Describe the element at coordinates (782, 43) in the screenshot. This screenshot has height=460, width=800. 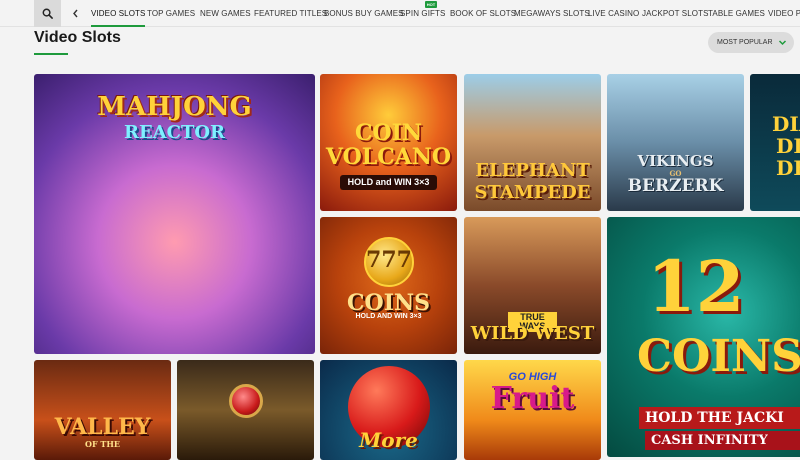
I see `chevron-down-icon` at that location.